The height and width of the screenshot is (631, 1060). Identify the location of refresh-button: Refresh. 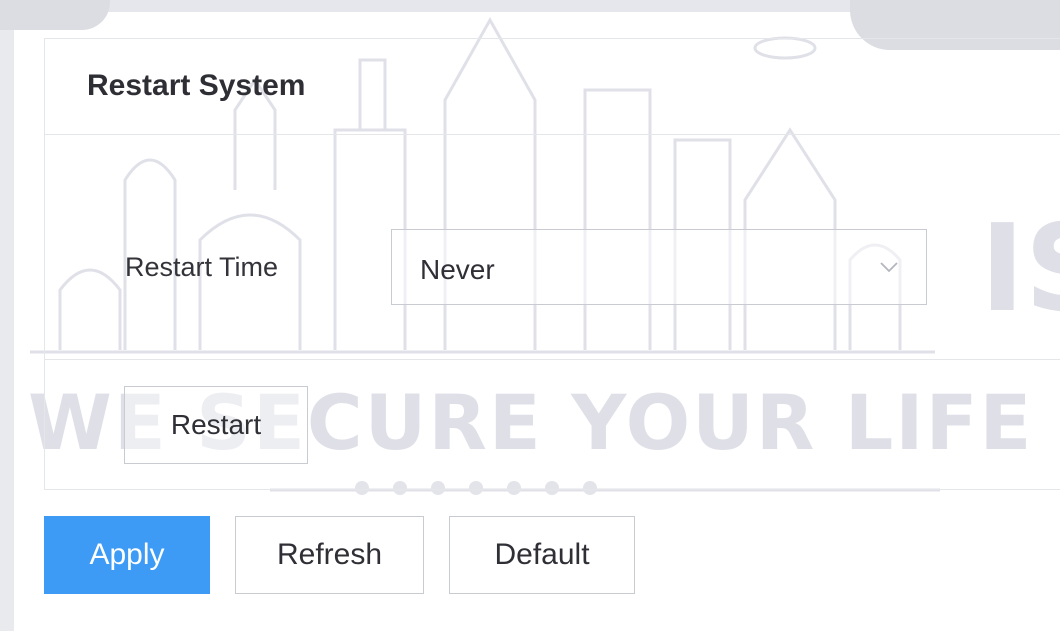
(329, 555).